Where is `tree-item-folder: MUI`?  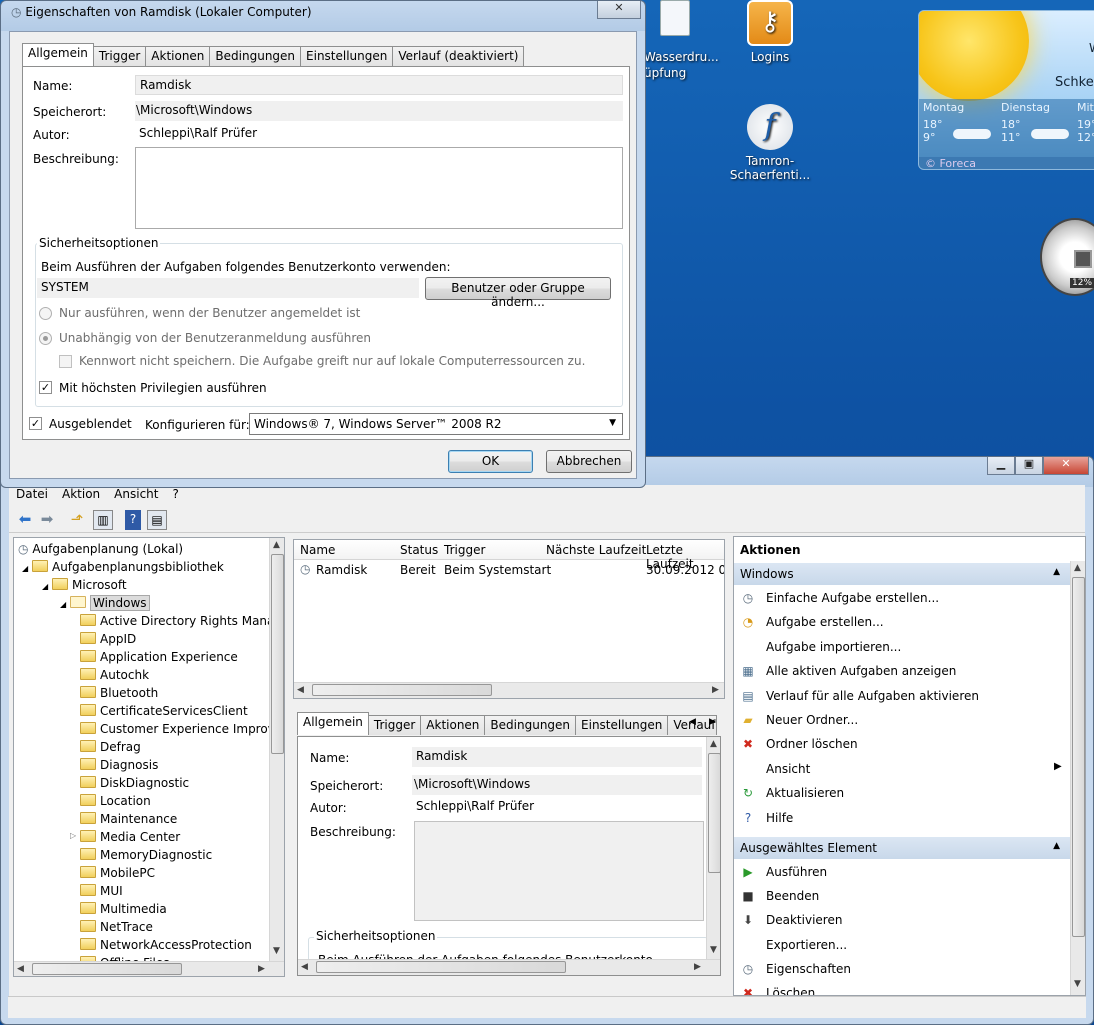 tree-item-folder: MUI is located at coordinates (101, 893).